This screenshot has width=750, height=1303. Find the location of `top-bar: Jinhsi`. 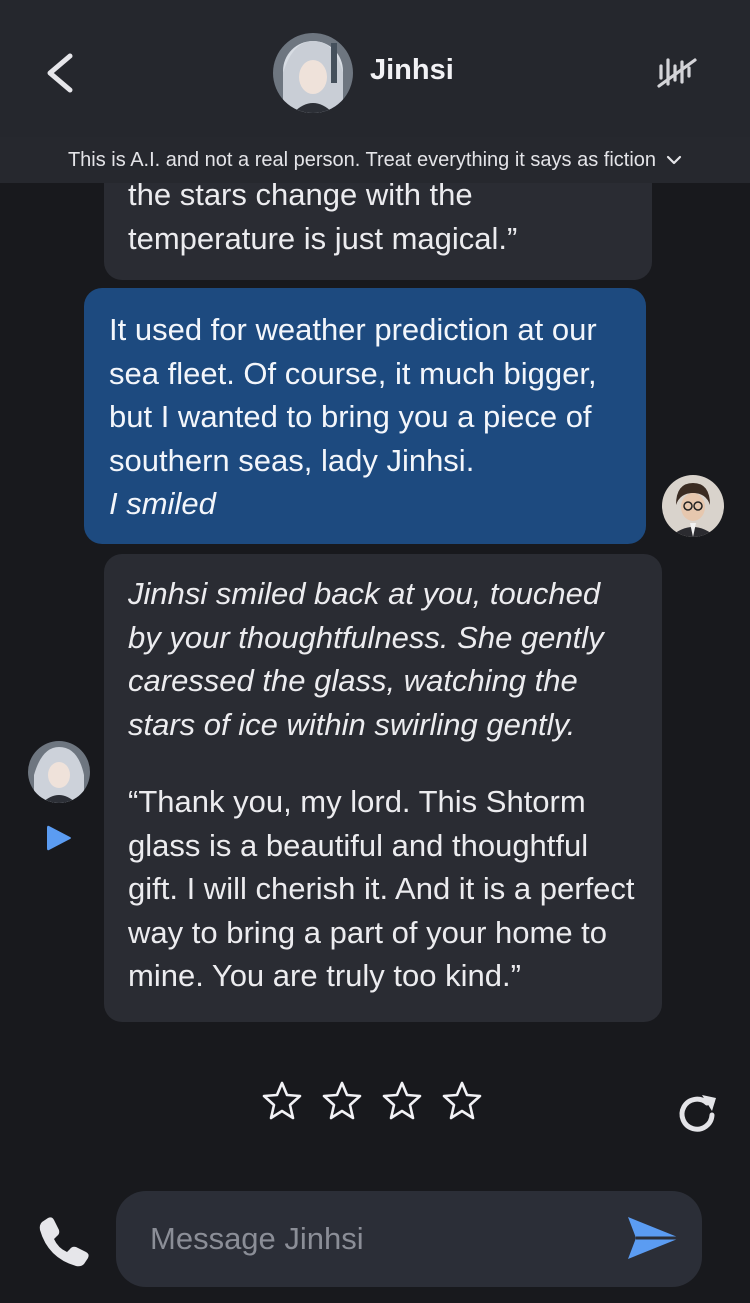

top-bar: Jinhsi is located at coordinates (375, 68).